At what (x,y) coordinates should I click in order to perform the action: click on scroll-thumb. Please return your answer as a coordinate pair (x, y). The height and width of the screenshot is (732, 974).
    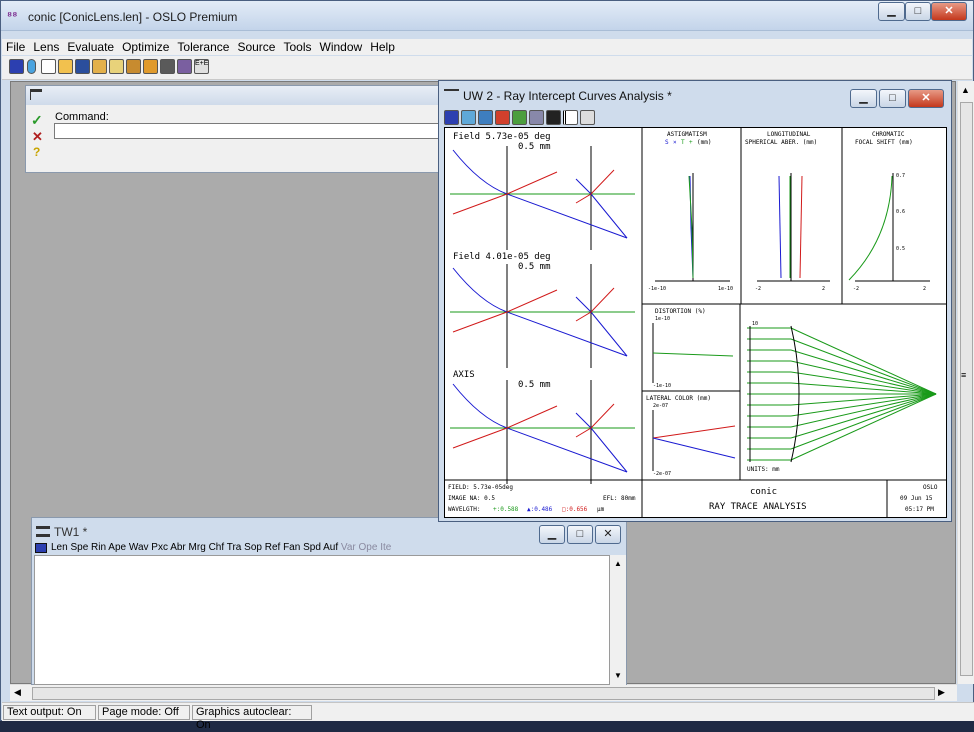
    Looking at the image, I should click on (966, 389).